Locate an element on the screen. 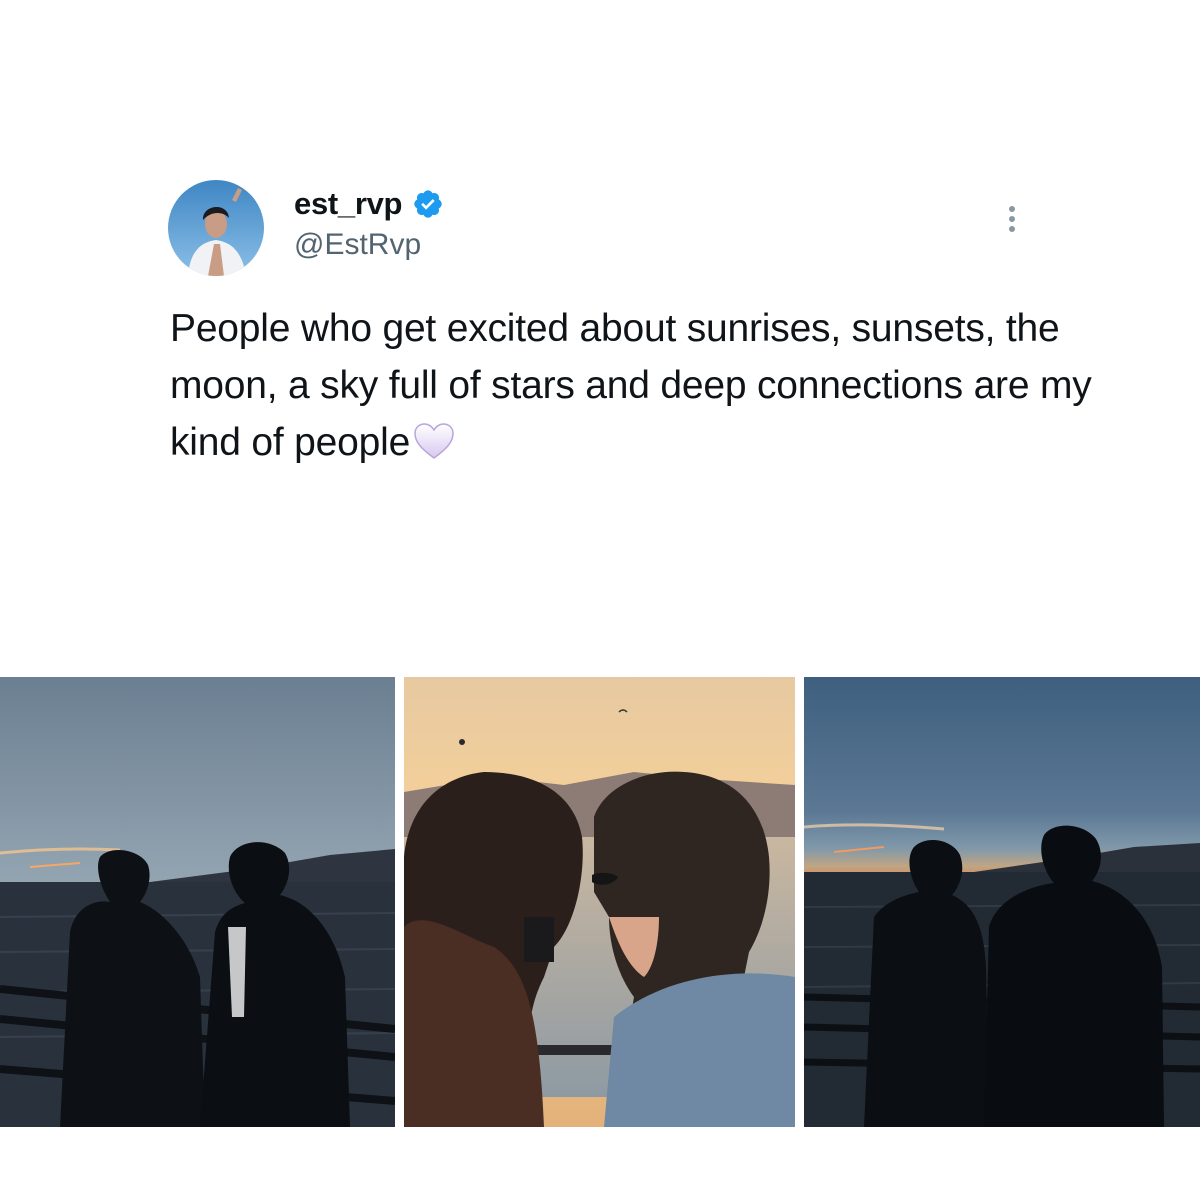 The image size is (1200, 1200). verified-badge-icon is located at coordinates (428, 204).